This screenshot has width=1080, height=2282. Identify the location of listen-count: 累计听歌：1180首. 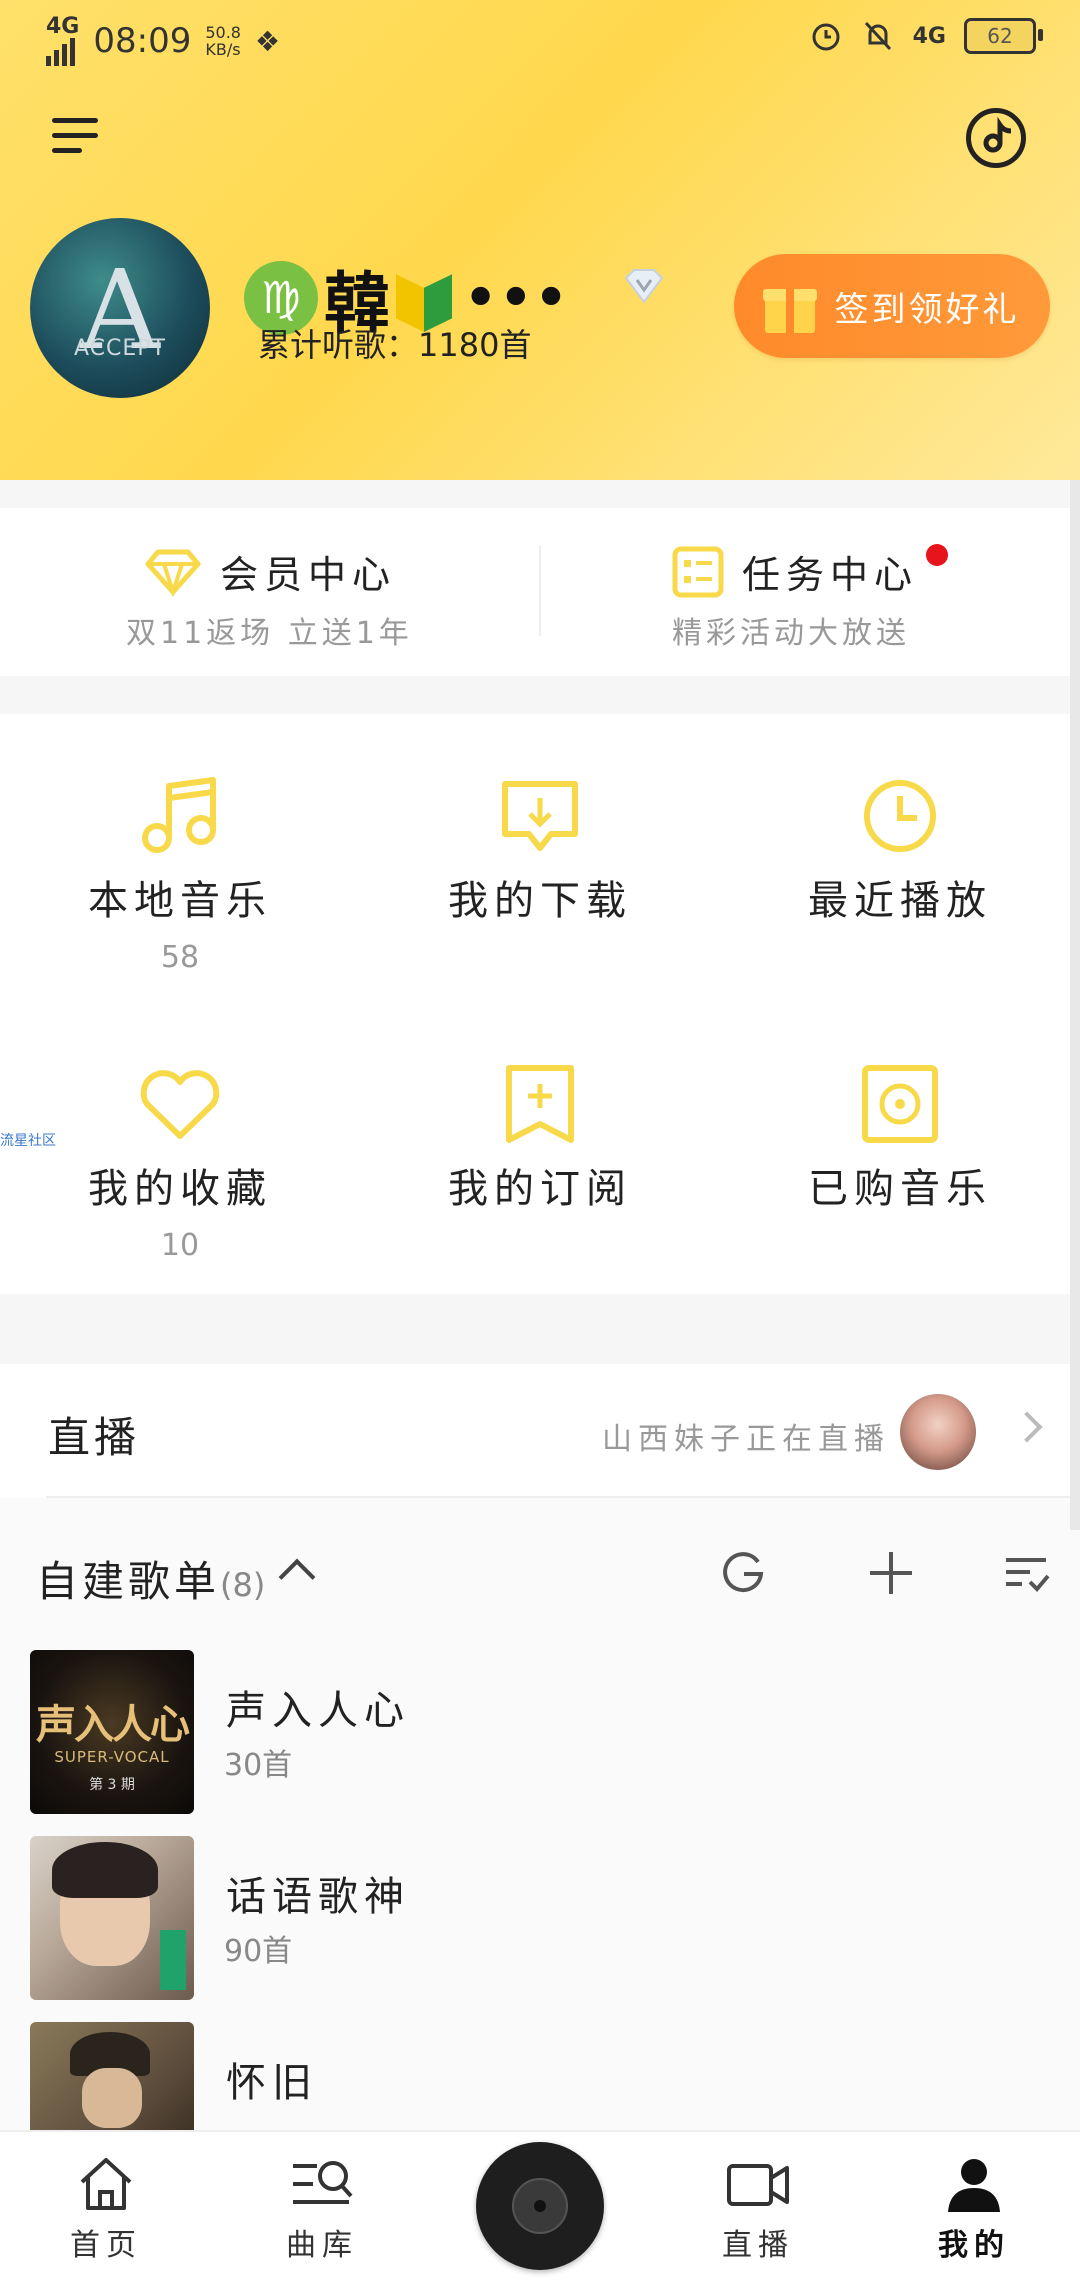
(395, 345).